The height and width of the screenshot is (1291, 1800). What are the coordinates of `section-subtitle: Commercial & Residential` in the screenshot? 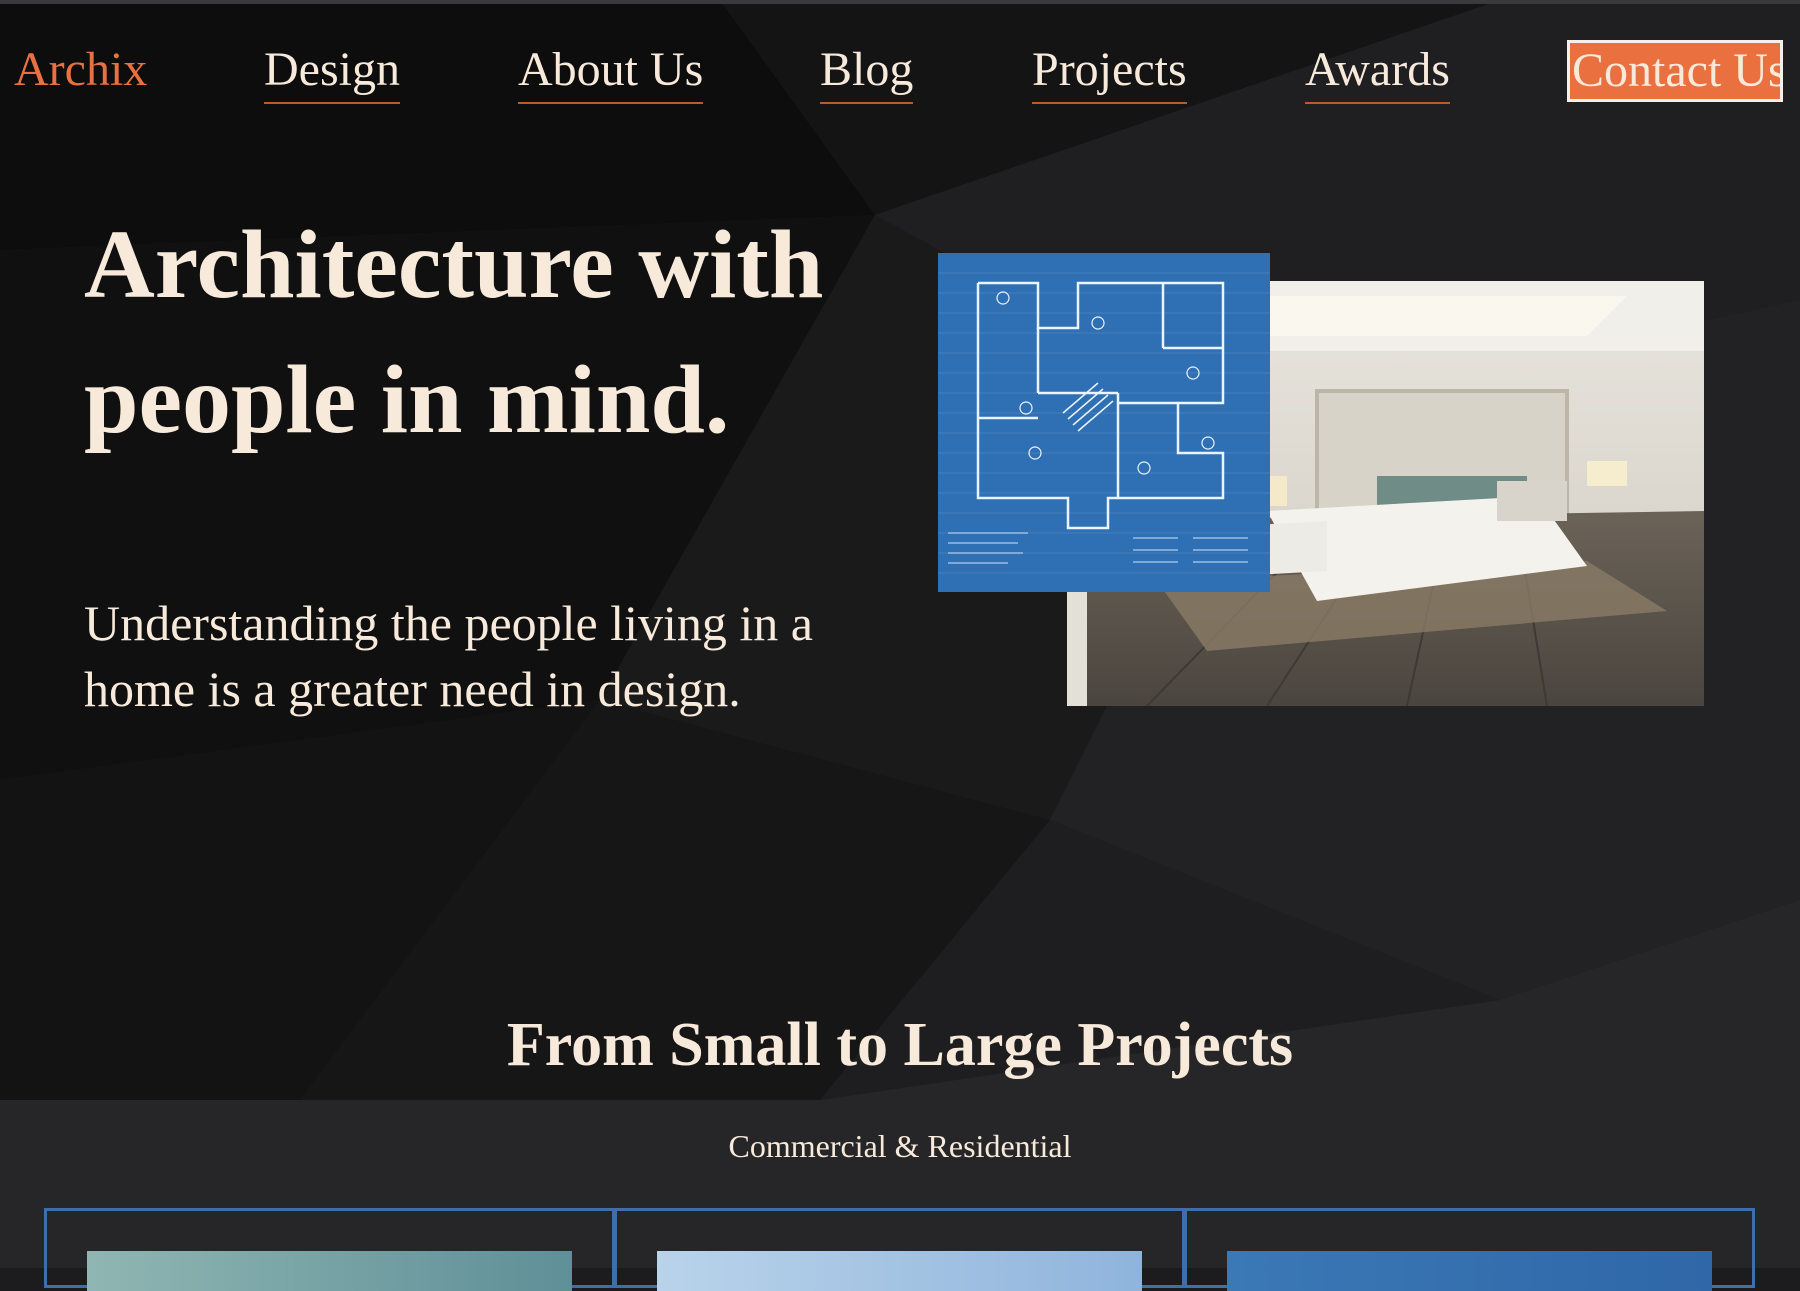 It's located at (900, 1146).